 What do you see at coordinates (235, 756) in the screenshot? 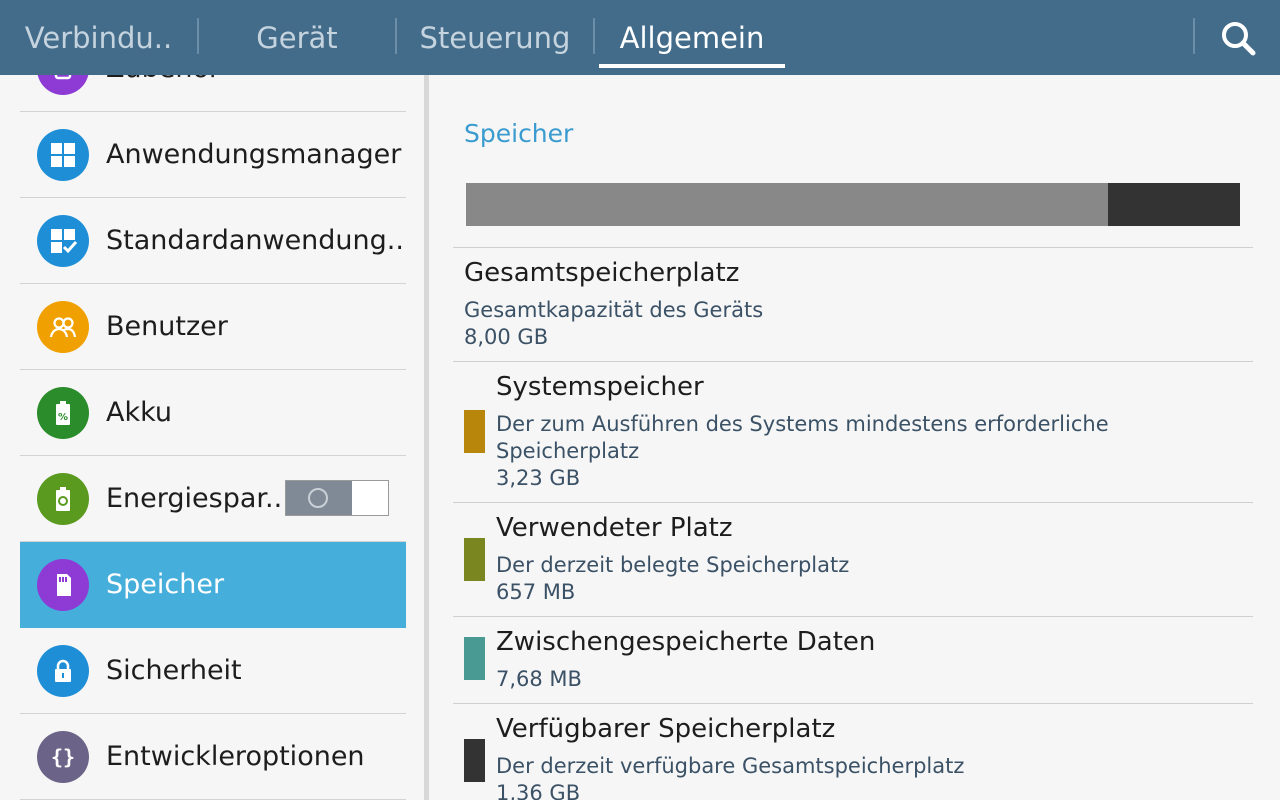
I see `sidebar-item-label: Entwickleroptionen` at bounding box center [235, 756].